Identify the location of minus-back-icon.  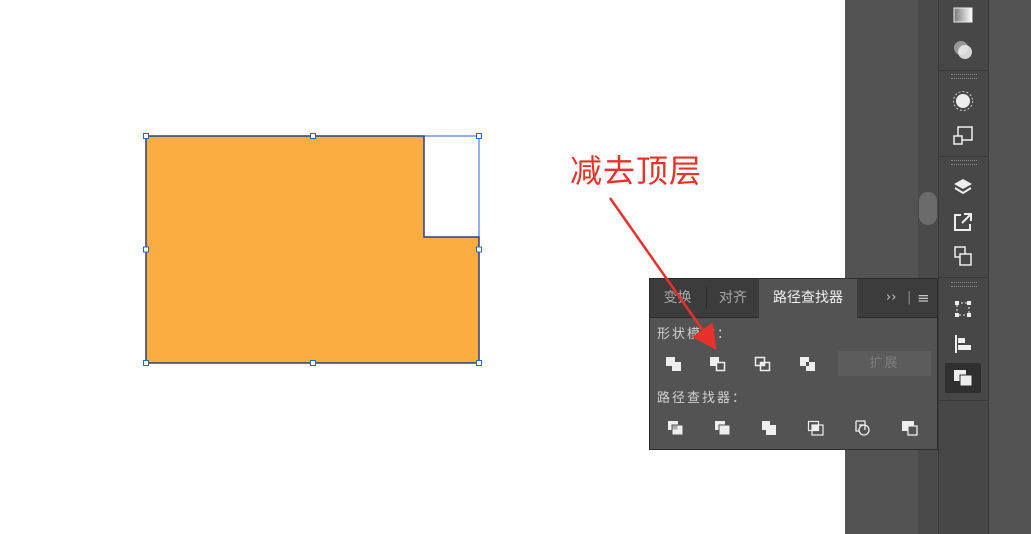
(910, 428).